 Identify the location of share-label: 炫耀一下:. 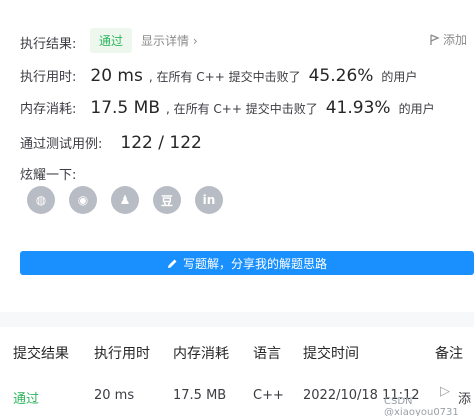
(48, 175).